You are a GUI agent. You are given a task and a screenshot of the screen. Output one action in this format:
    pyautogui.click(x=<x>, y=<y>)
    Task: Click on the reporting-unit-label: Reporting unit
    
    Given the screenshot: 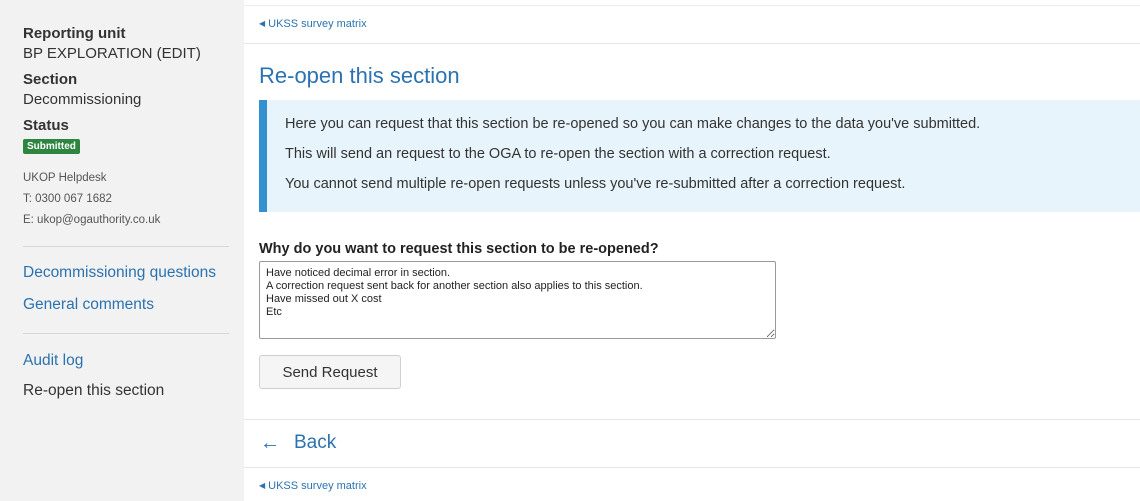 What is the action you would take?
    pyautogui.click(x=74, y=33)
    